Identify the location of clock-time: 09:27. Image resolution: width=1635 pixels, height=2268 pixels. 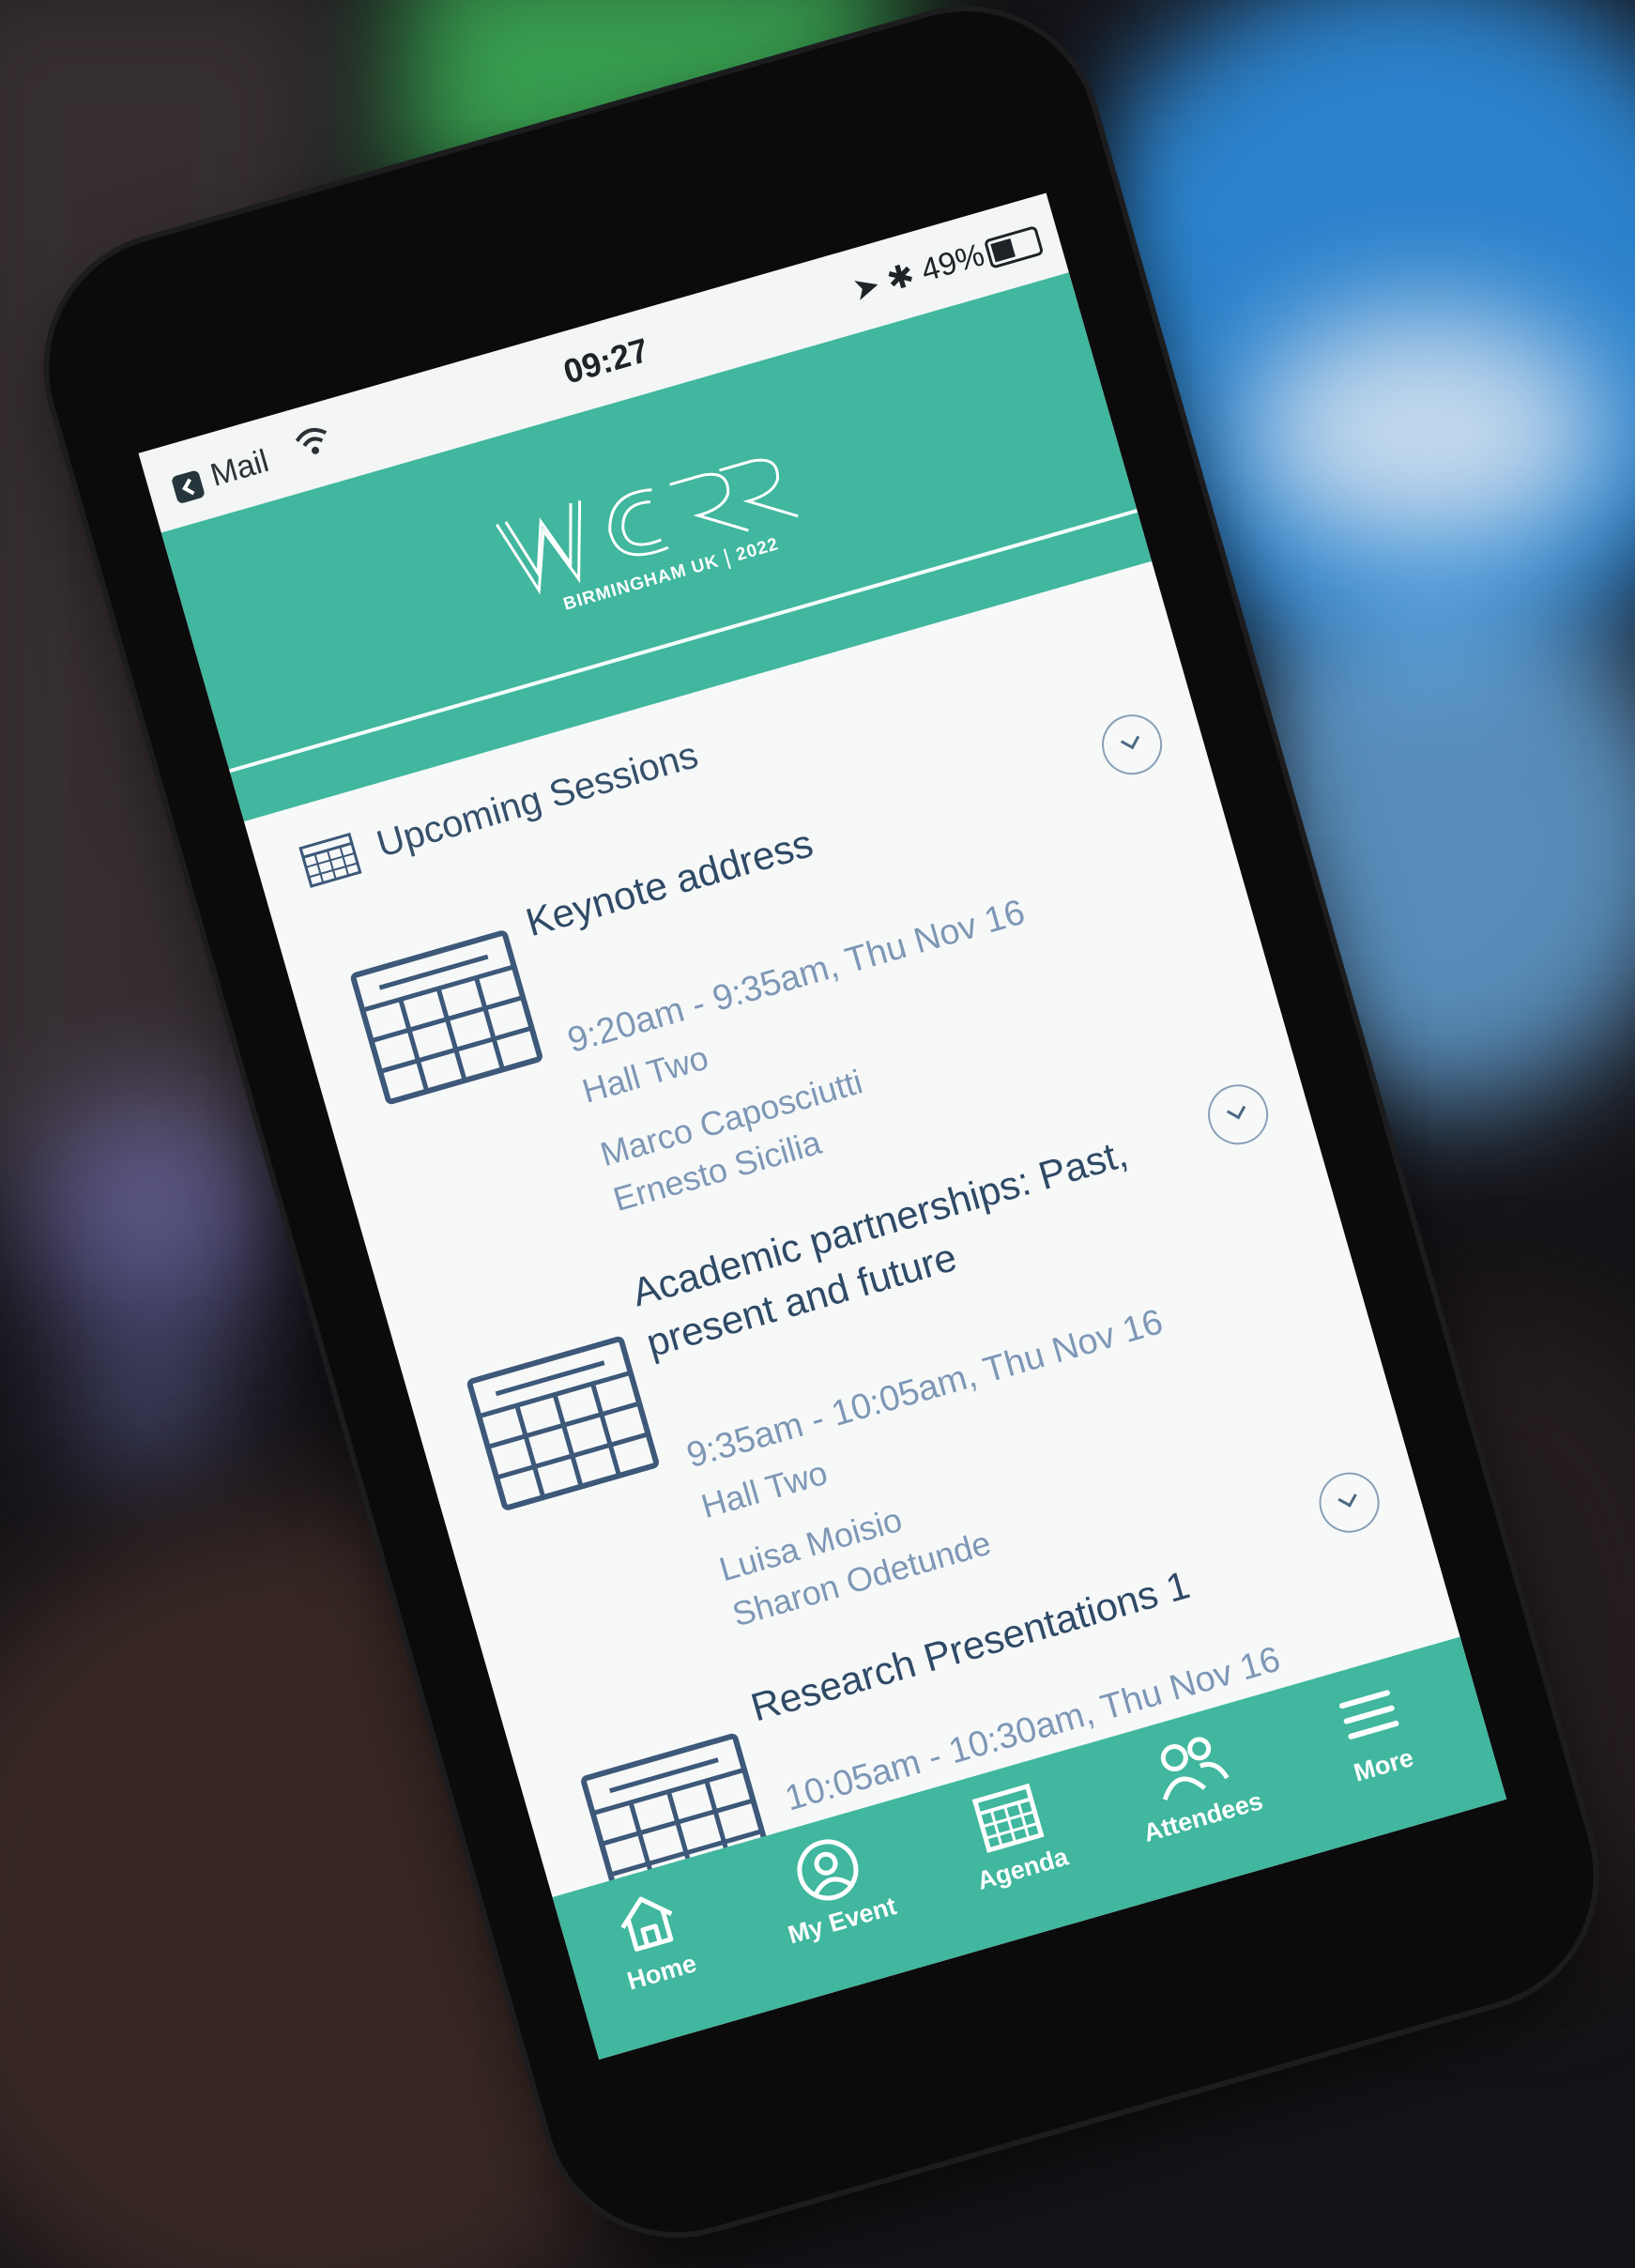
(605, 360).